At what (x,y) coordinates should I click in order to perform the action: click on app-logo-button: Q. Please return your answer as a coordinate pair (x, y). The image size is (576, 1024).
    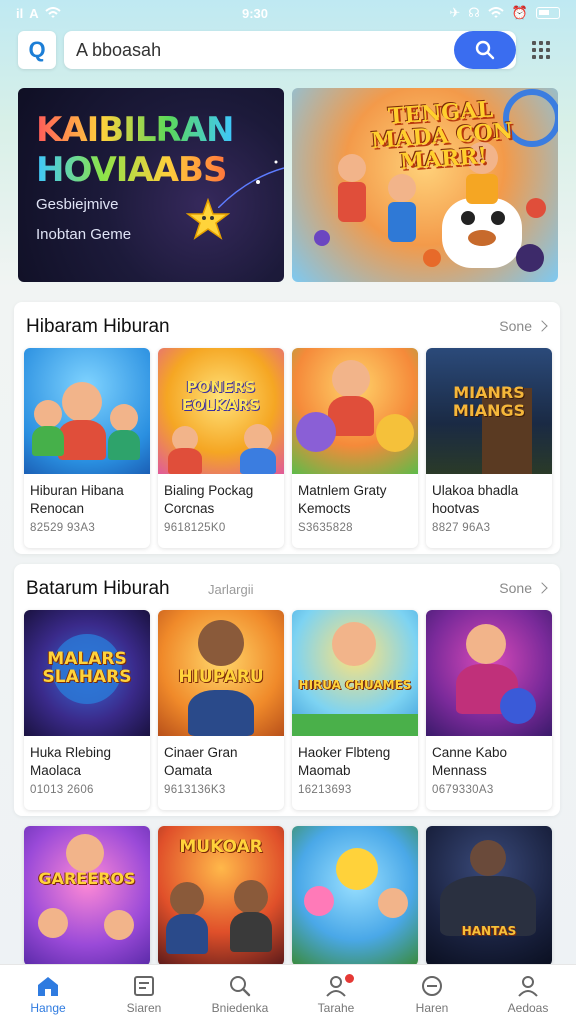
    Looking at the image, I should click on (37, 50).